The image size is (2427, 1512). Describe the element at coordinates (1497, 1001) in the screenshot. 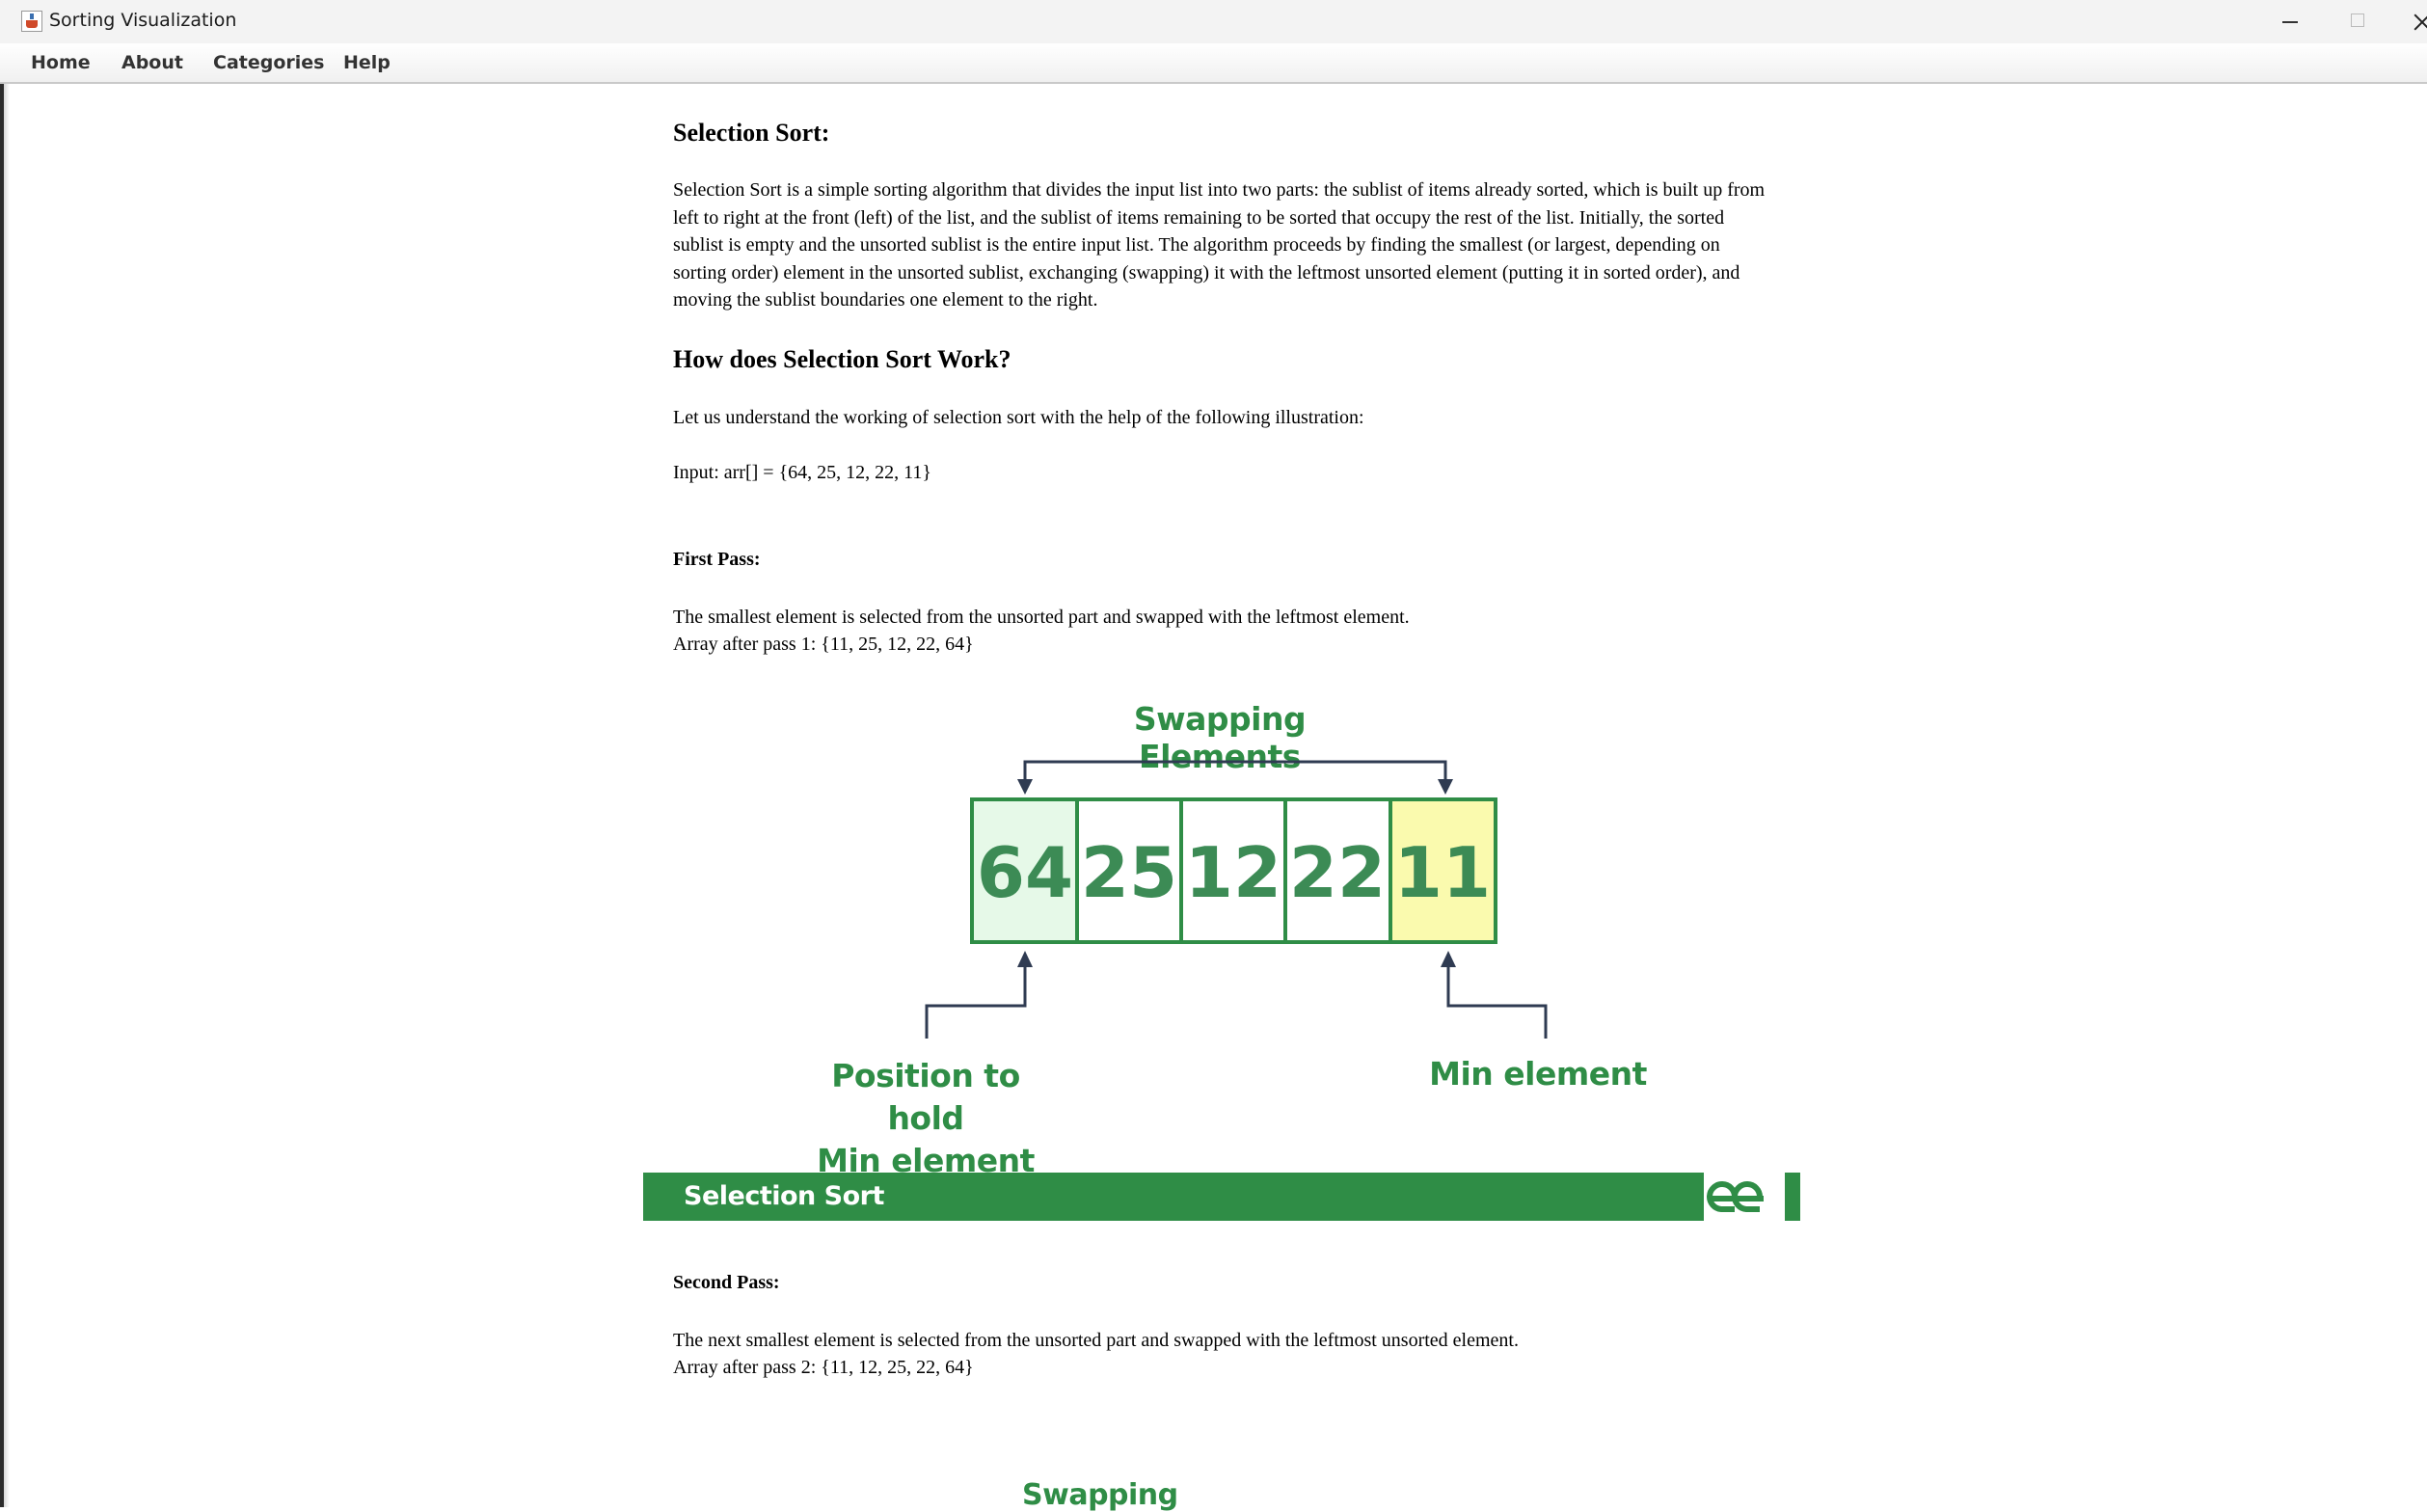

I see `min-pointer-line` at that location.